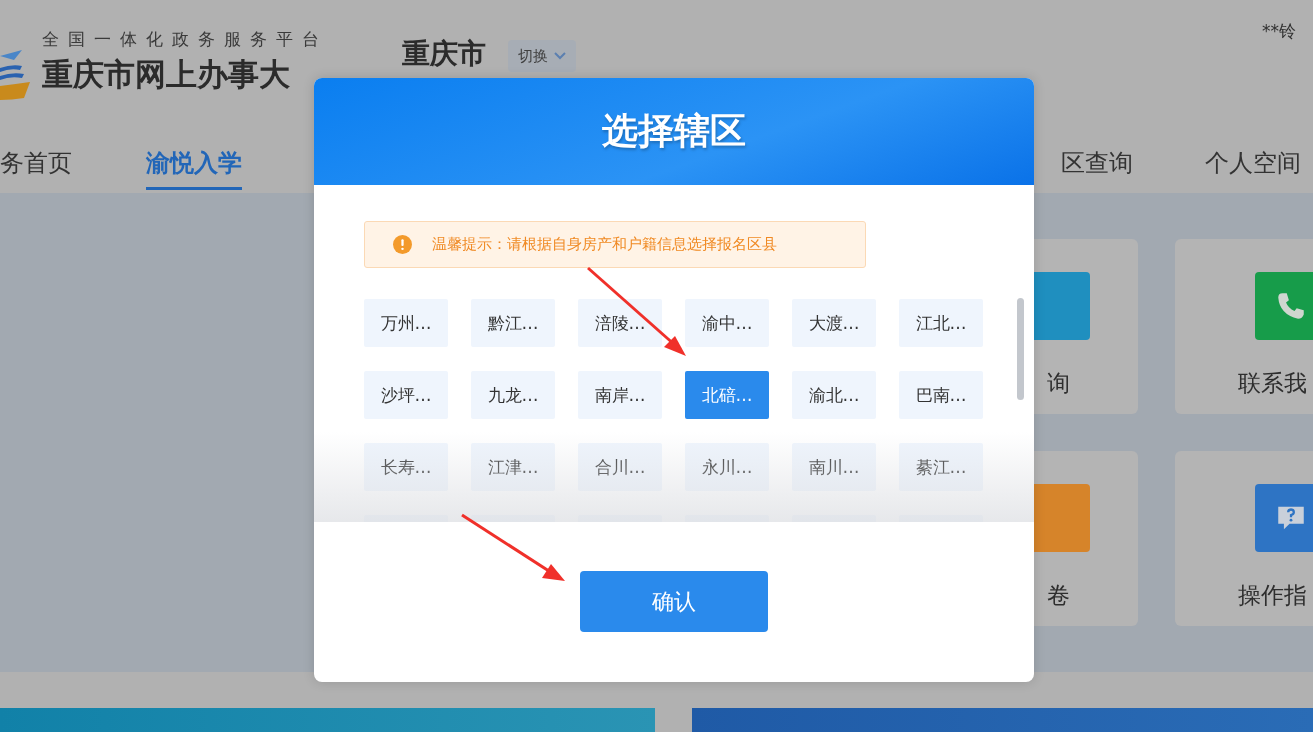  Describe the element at coordinates (674, 601) in the screenshot. I see `confirm-button: 确认` at that location.